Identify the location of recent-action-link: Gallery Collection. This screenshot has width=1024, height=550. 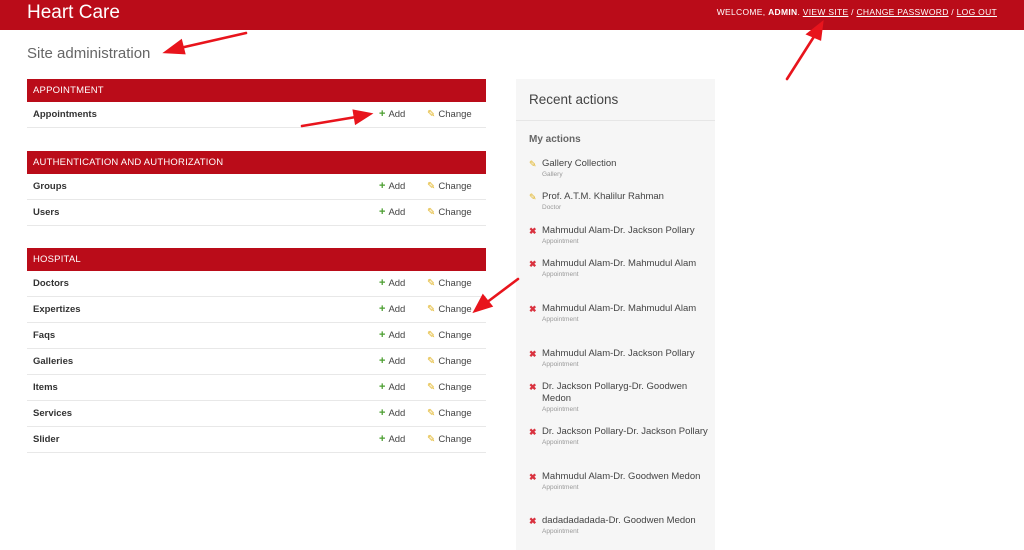
(625, 164).